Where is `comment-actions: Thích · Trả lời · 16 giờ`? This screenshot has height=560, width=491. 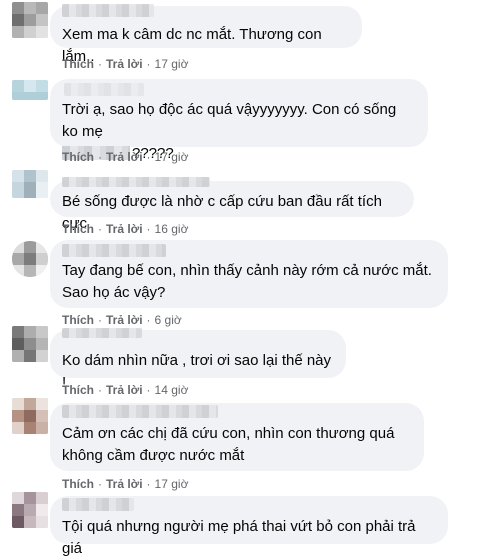
comment-actions: Thích · Trả lời · 16 giờ is located at coordinates (125, 229).